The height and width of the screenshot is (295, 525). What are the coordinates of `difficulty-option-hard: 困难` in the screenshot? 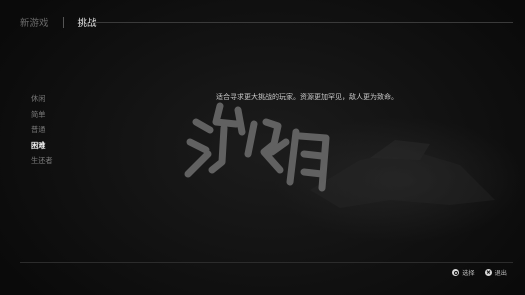 It's located at (42, 146).